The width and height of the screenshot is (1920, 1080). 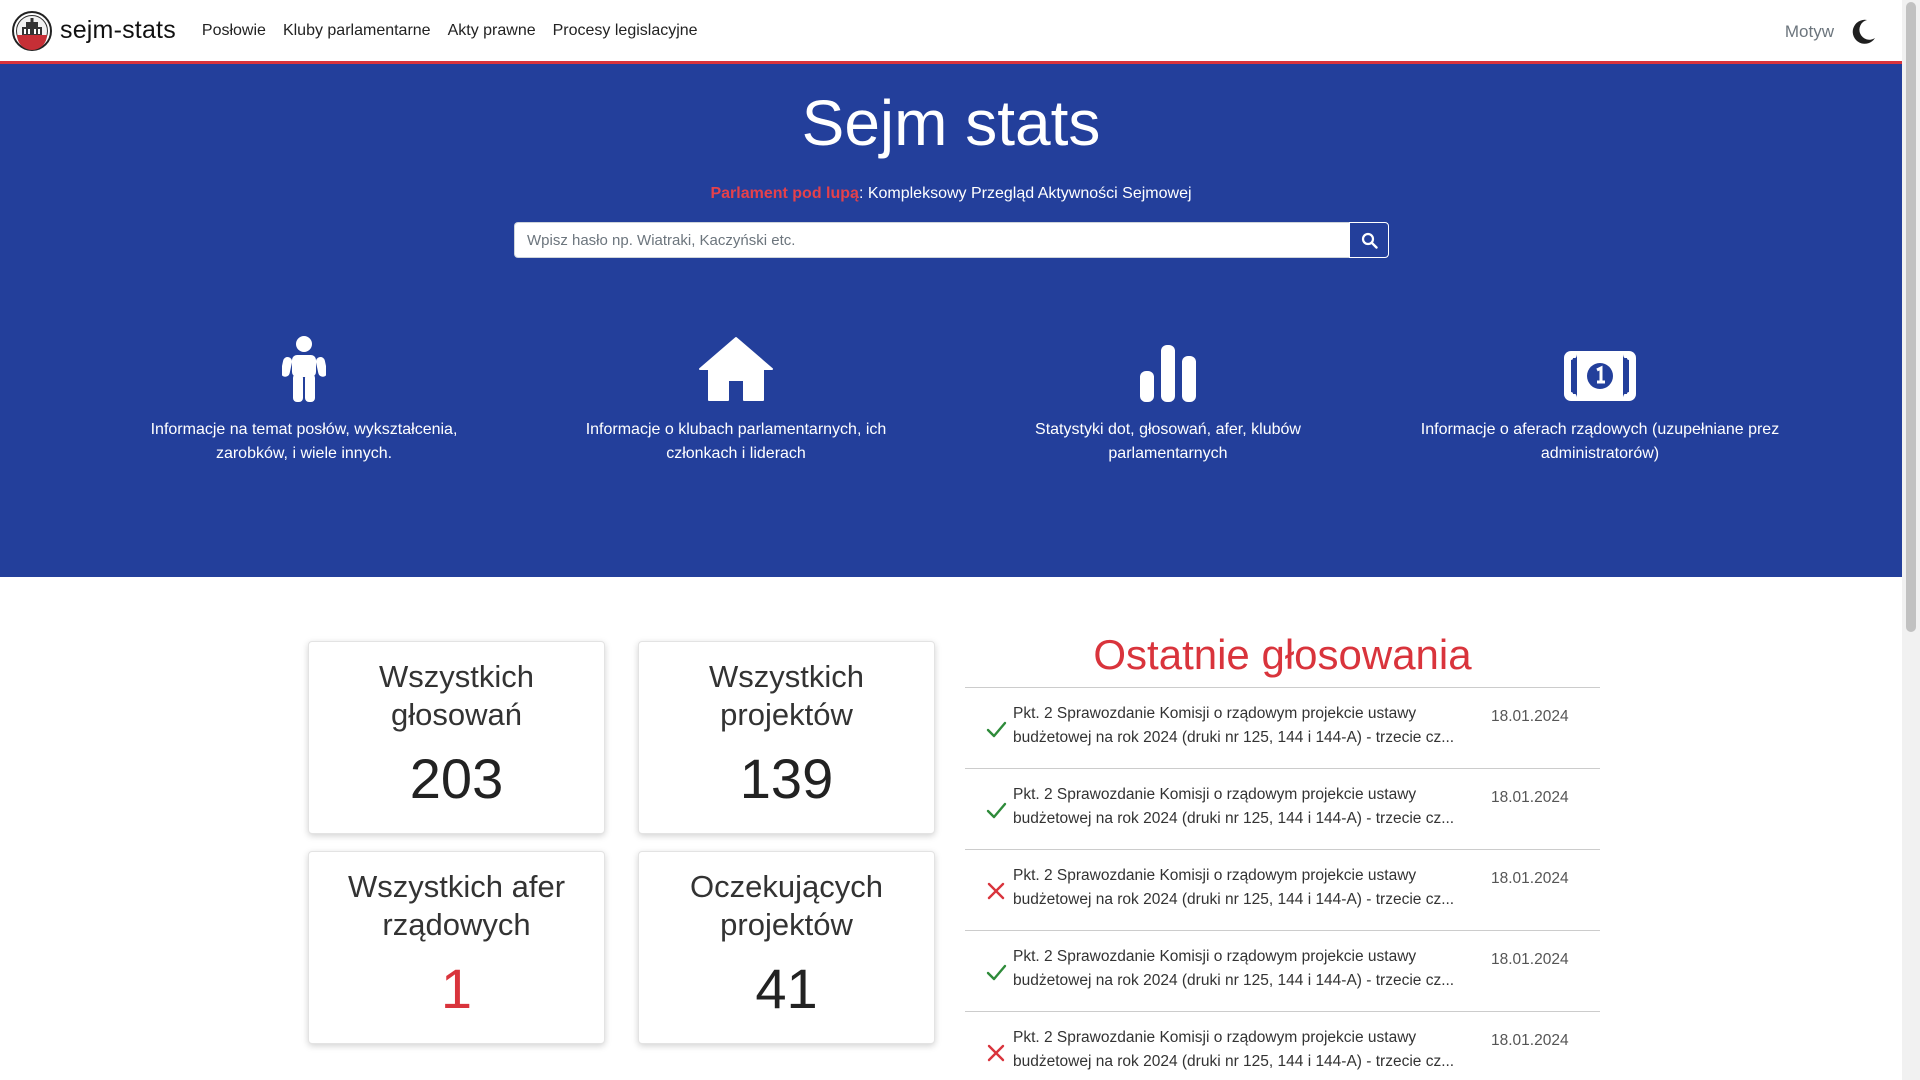 What do you see at coordinates (786, 905) in the screenshot?
I see `stat-label: Oczekujących projektów` at bounding box center [786, 905].